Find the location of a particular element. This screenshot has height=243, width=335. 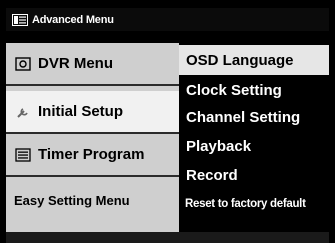

submenu-item-osd-language: OSD Language is located at coordinates (254, 60).